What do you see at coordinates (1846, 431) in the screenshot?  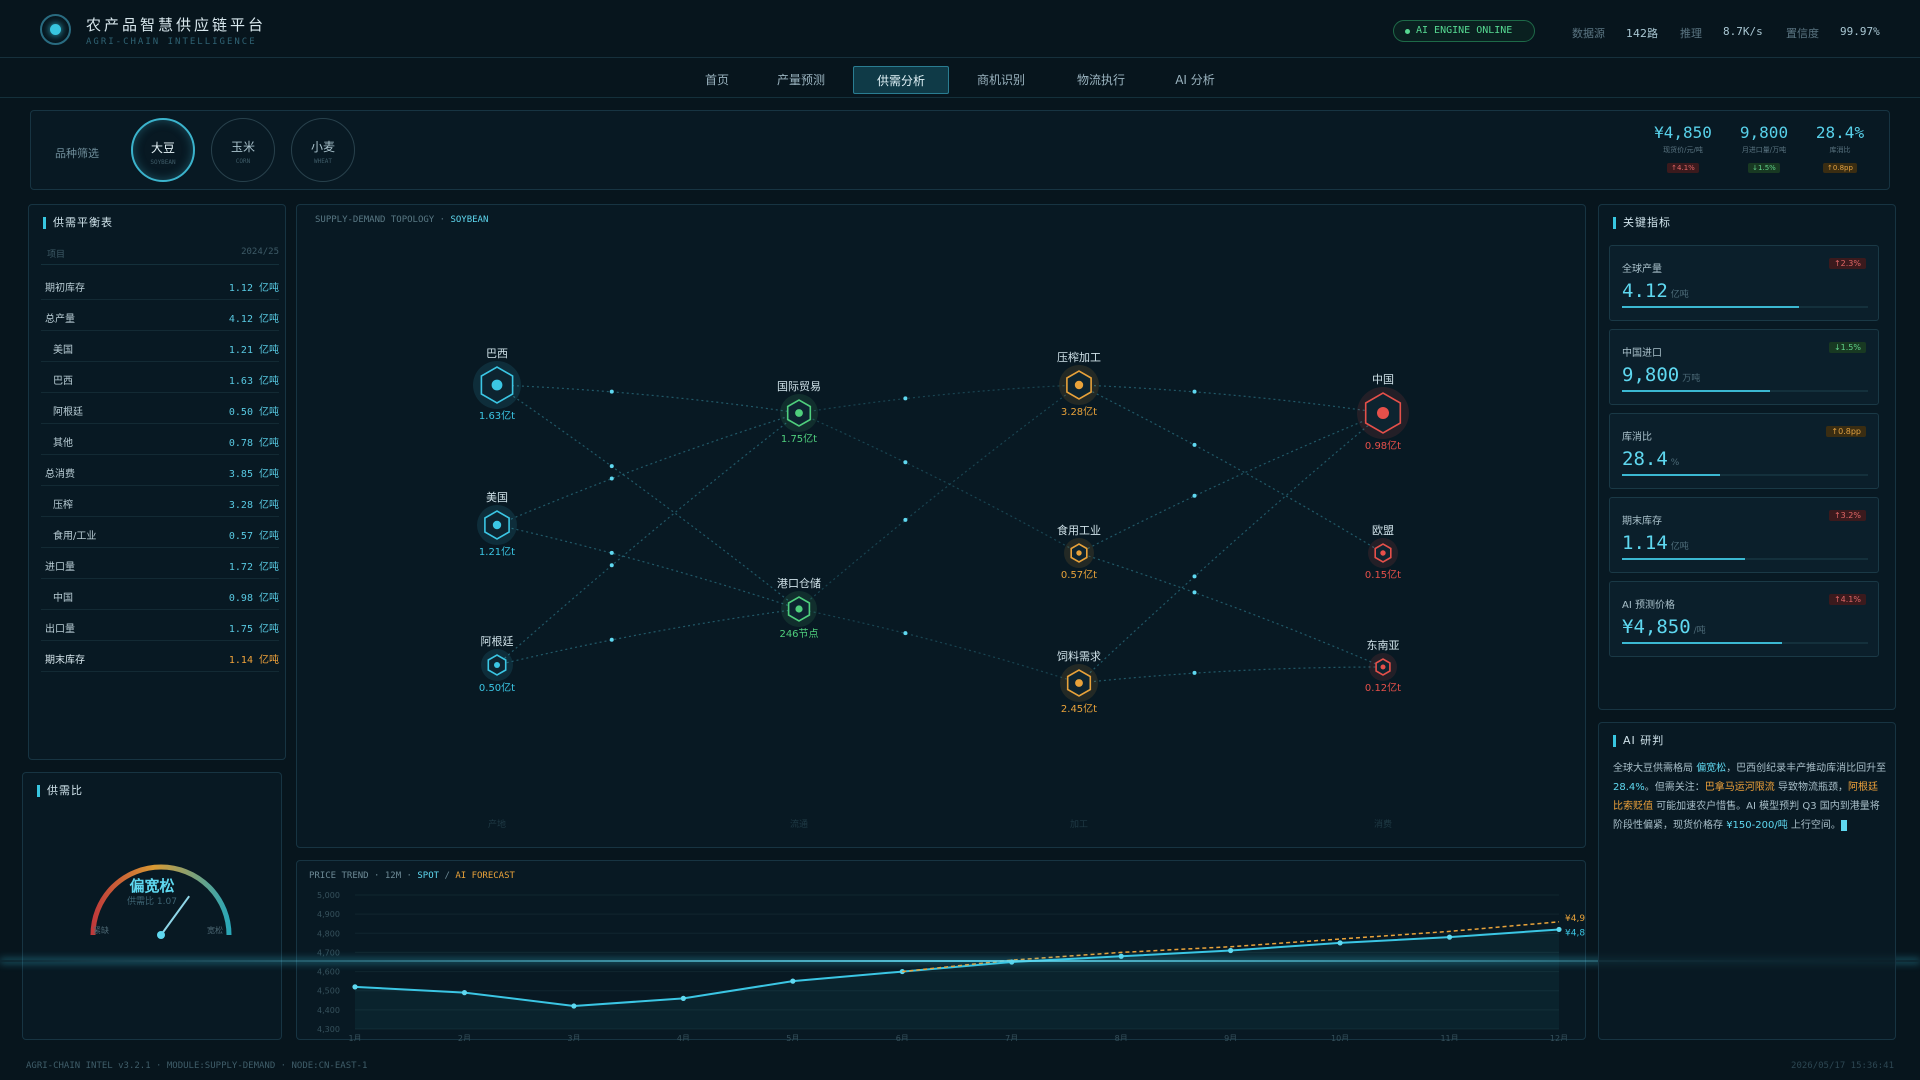 I see `metric-change: ↑0.8pp` at bounding box center [1846, 431].